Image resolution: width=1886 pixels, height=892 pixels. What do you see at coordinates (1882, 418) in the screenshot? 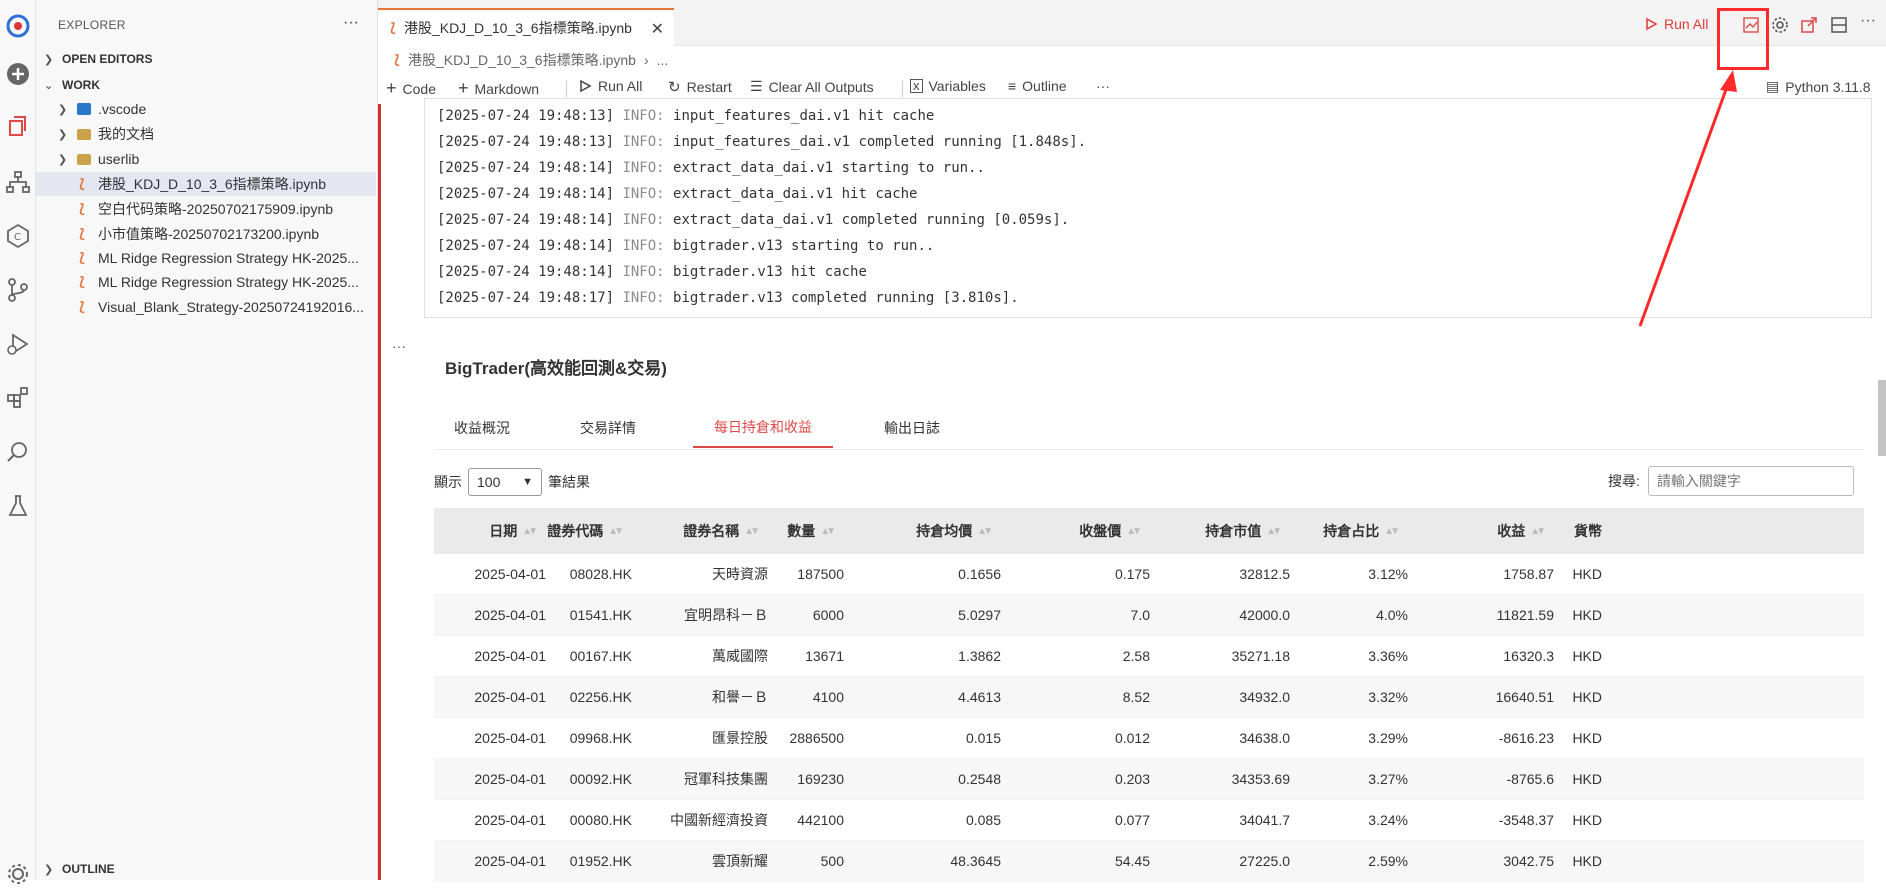
I see `vertical-scrollbar` at bounding box center [1882, 418].